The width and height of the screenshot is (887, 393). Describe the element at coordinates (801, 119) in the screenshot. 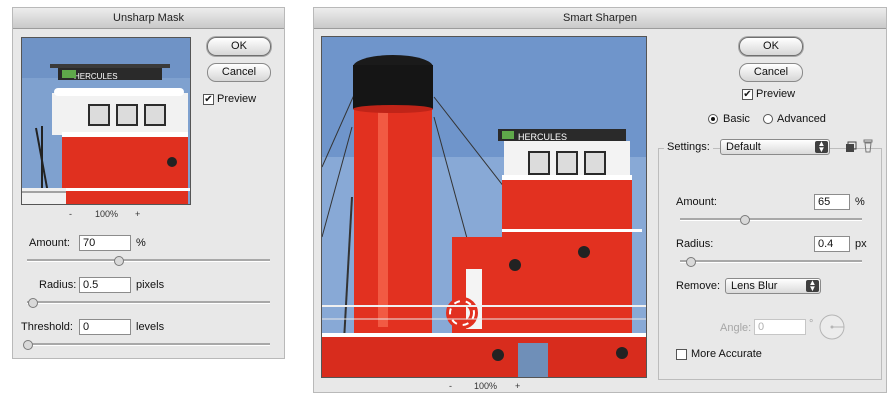

I see `advanced-label: Advanced` at that location.